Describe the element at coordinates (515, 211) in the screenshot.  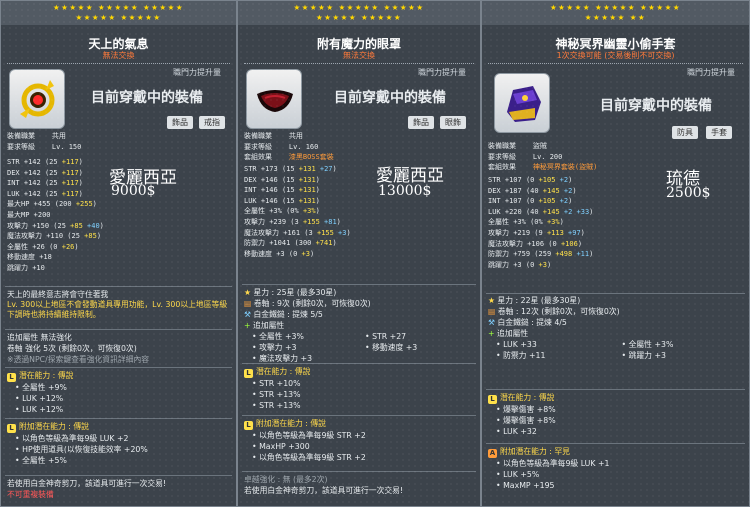
I see `stat-value: +220` at that location.